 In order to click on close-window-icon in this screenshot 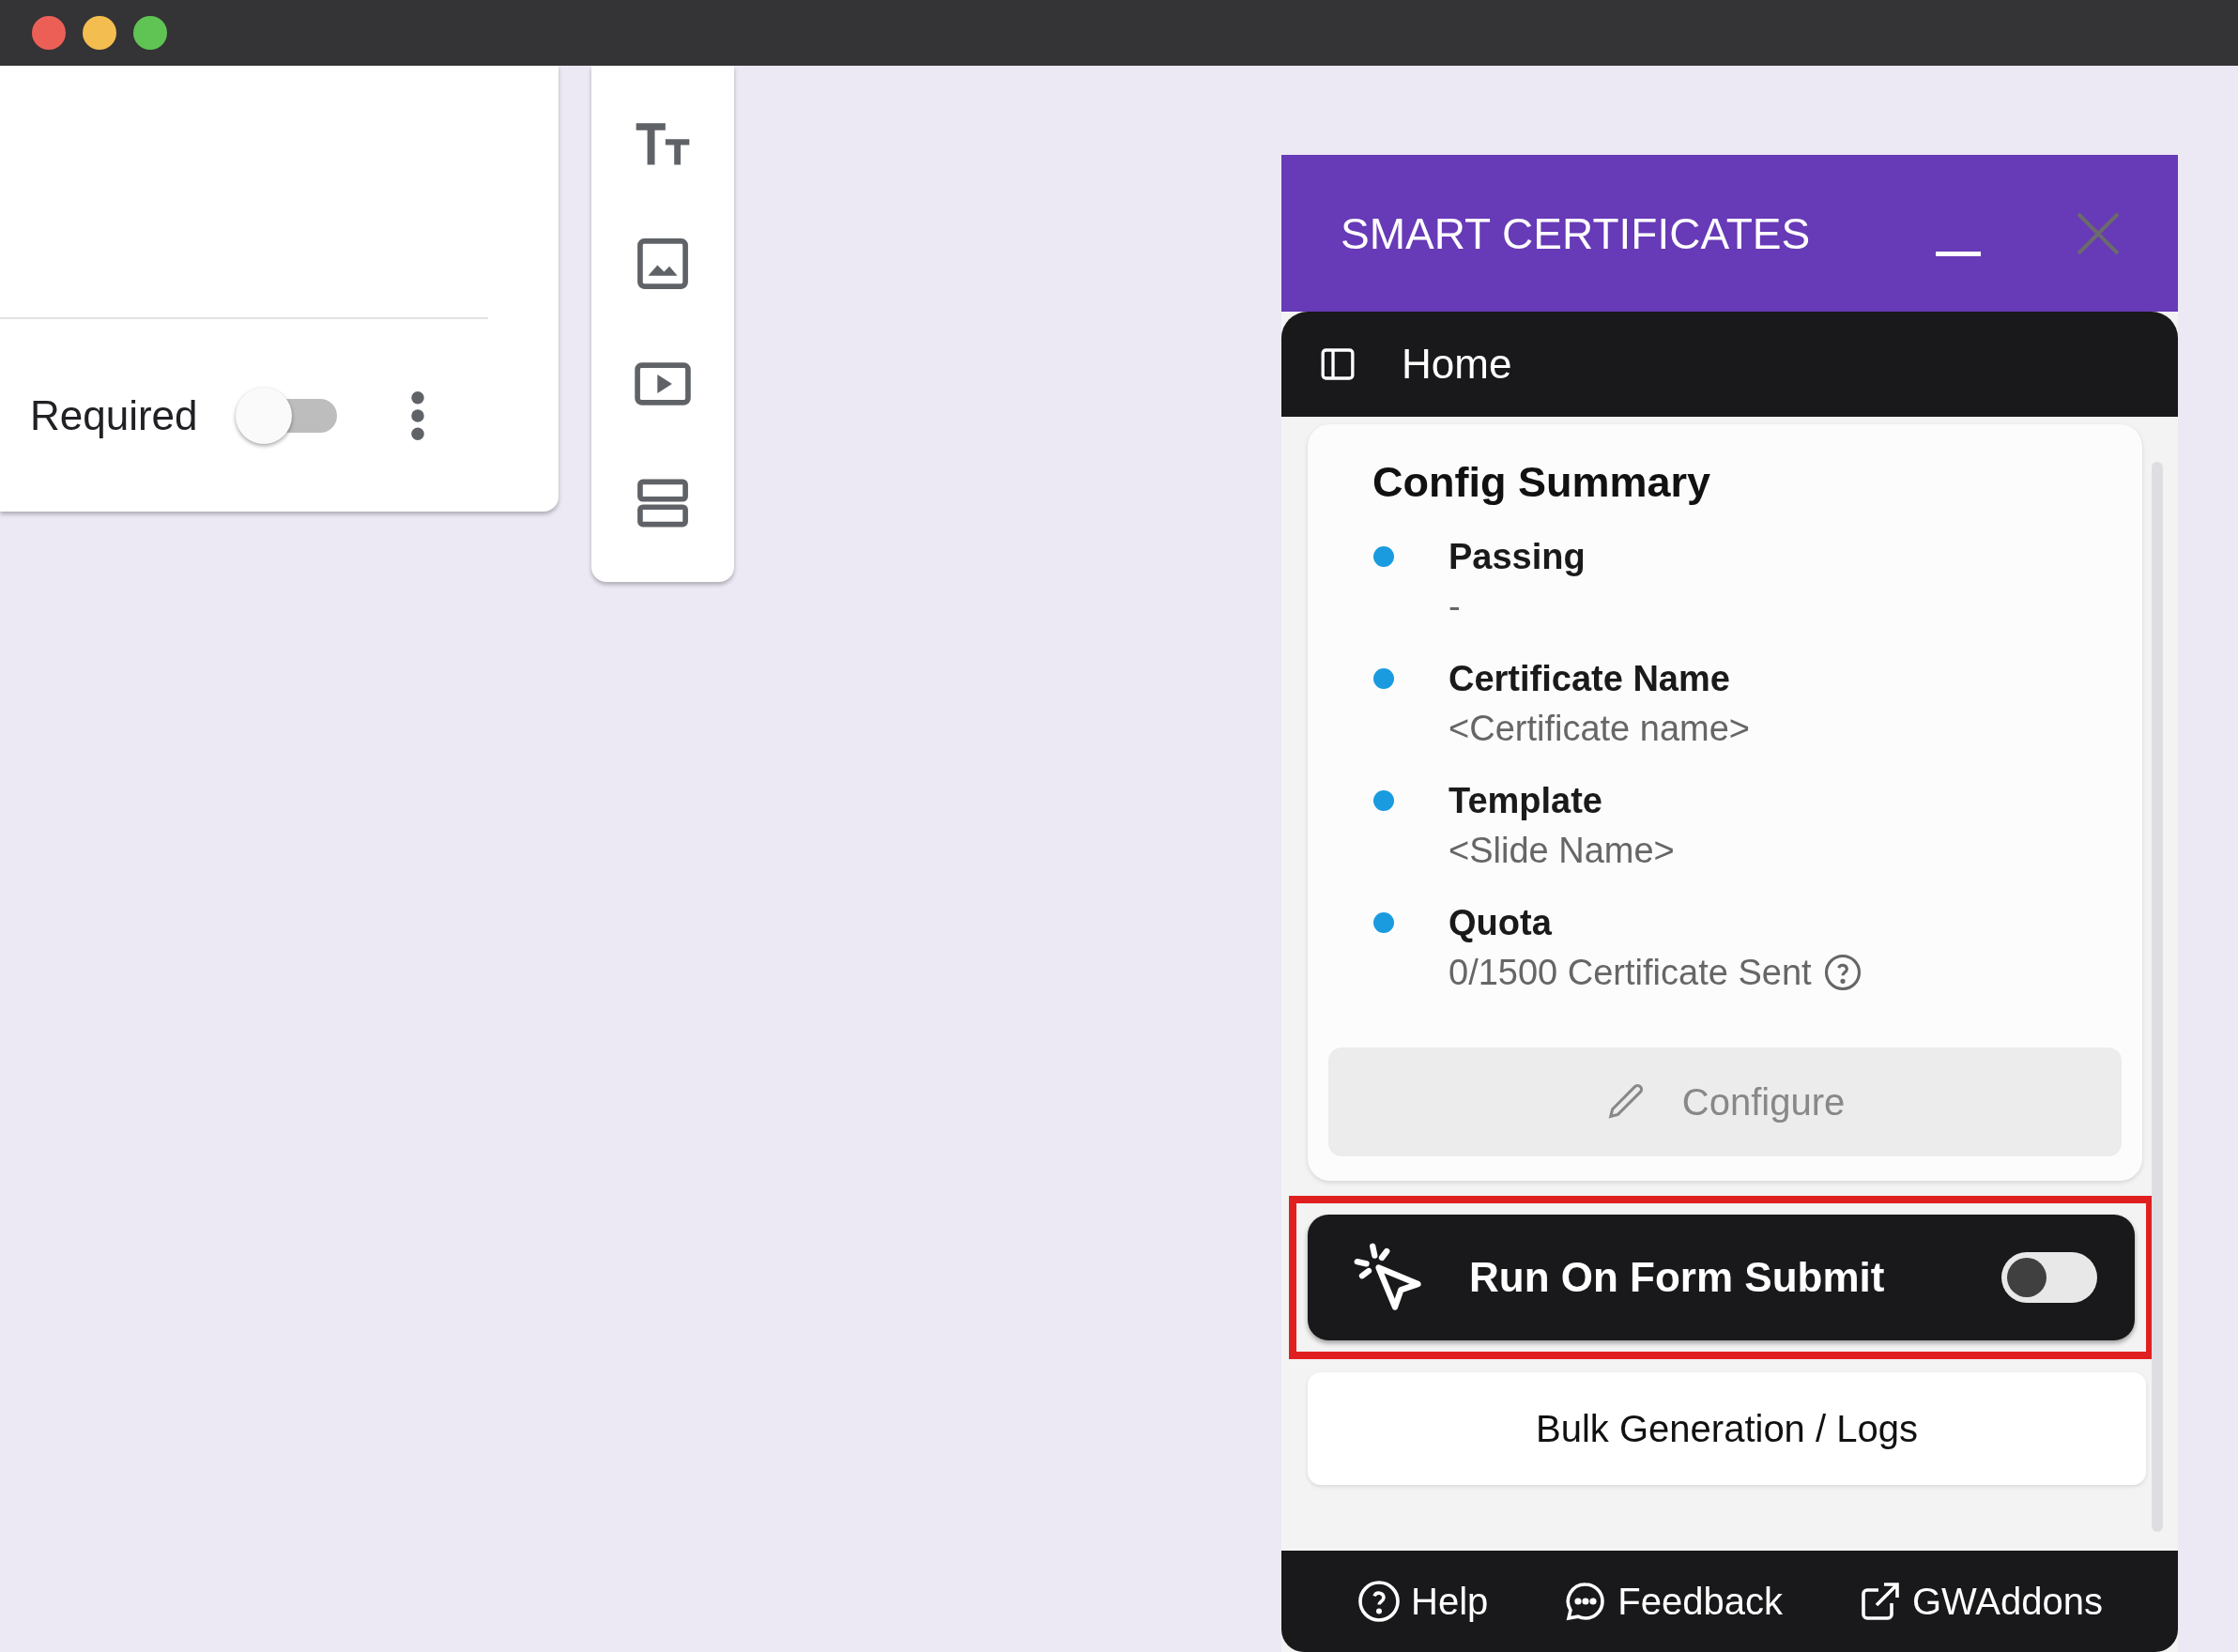, I will do `click(49, 33)`.